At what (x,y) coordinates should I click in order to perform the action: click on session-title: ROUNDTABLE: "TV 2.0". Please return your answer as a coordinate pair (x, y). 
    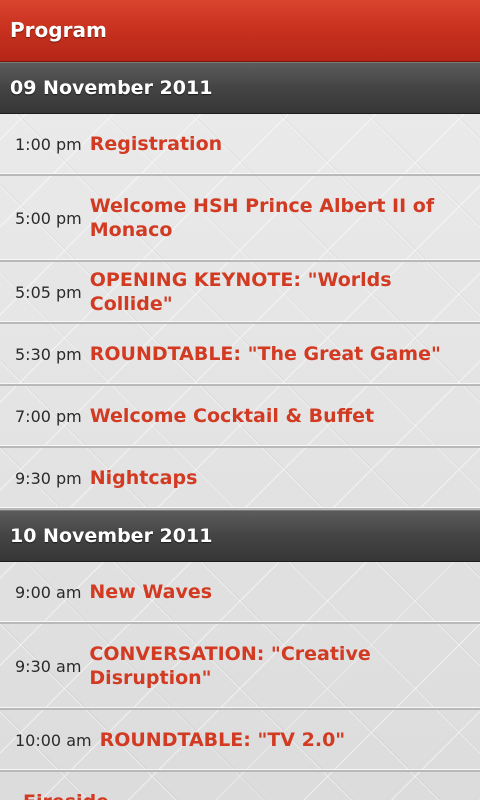
    Looking at the image, I should click on (290, 740).